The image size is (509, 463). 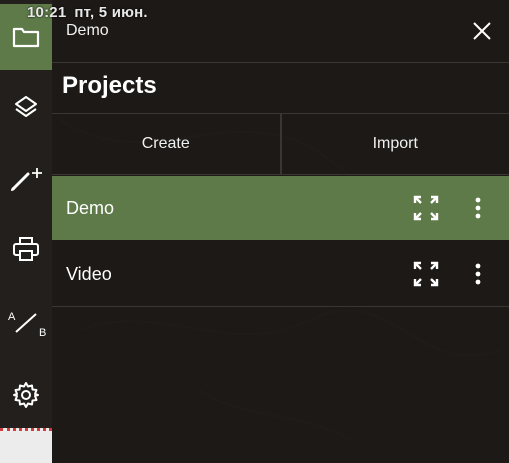 I want to click on project-row-demo: Demo, so click(x=280, y=208).